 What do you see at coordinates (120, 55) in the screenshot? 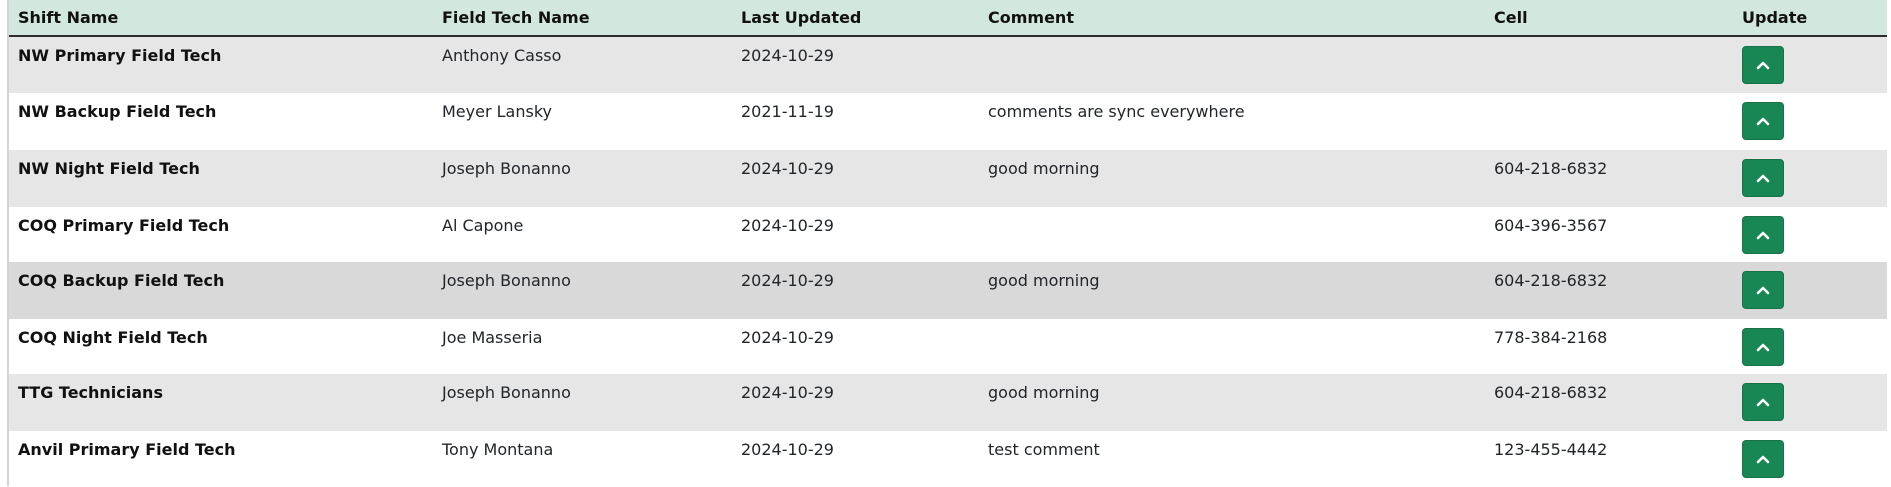
I see `shift-name: NW Primary Field Tech` at bounding box center [120, 55].